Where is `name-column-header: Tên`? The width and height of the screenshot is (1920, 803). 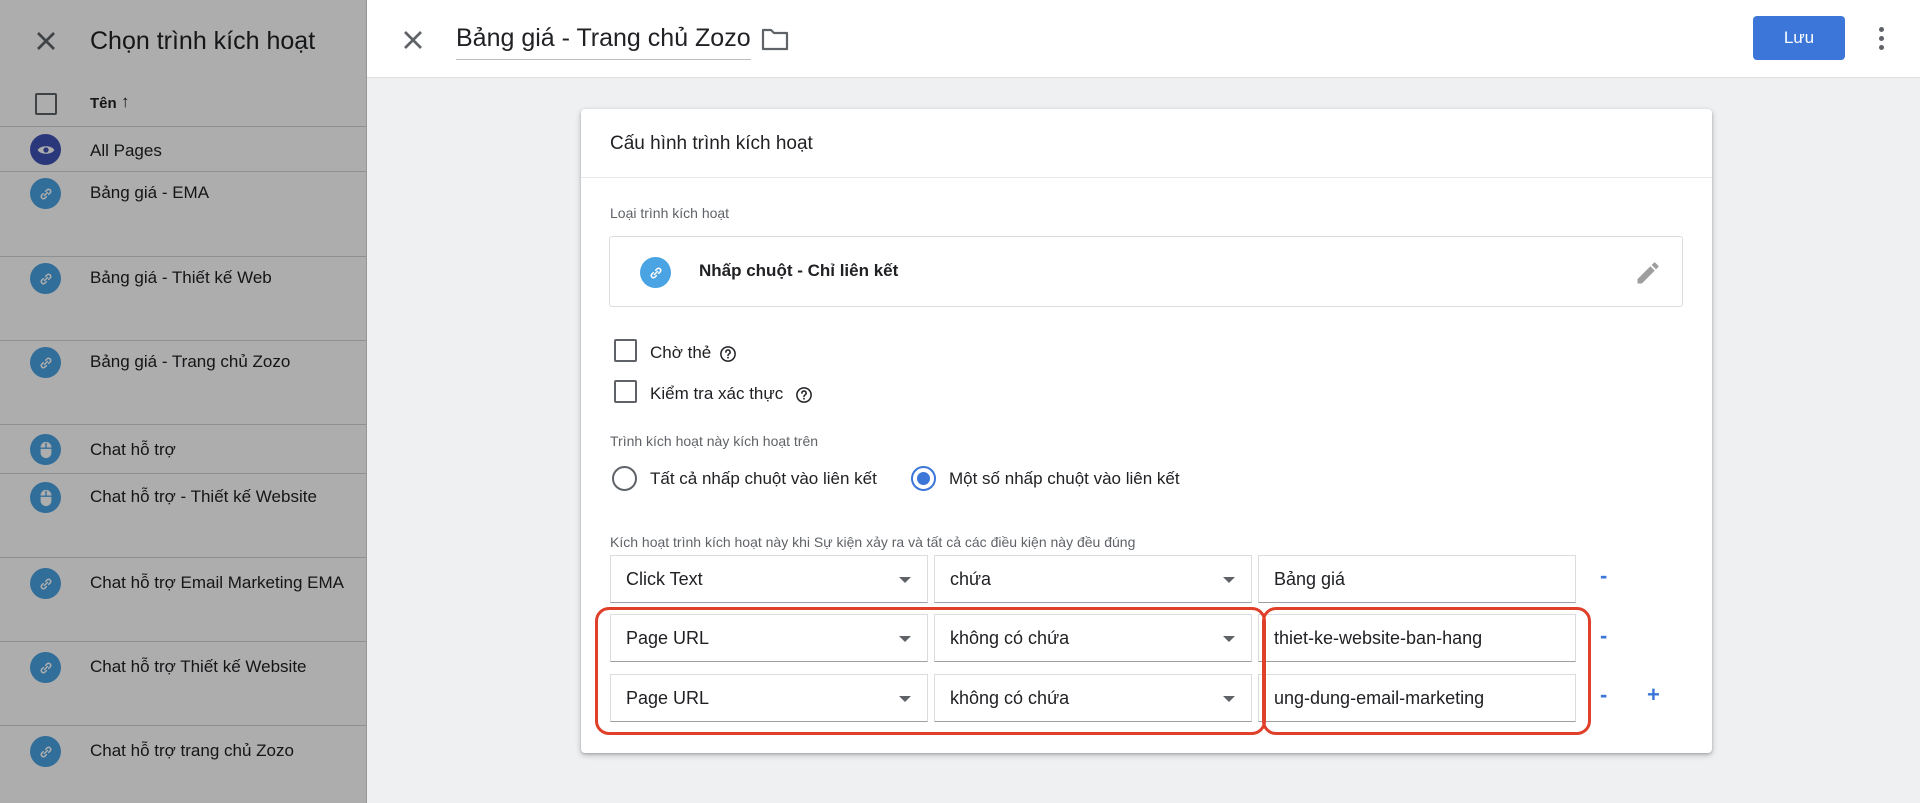 name-column-header: Tên is located at coordinates (103, 103).